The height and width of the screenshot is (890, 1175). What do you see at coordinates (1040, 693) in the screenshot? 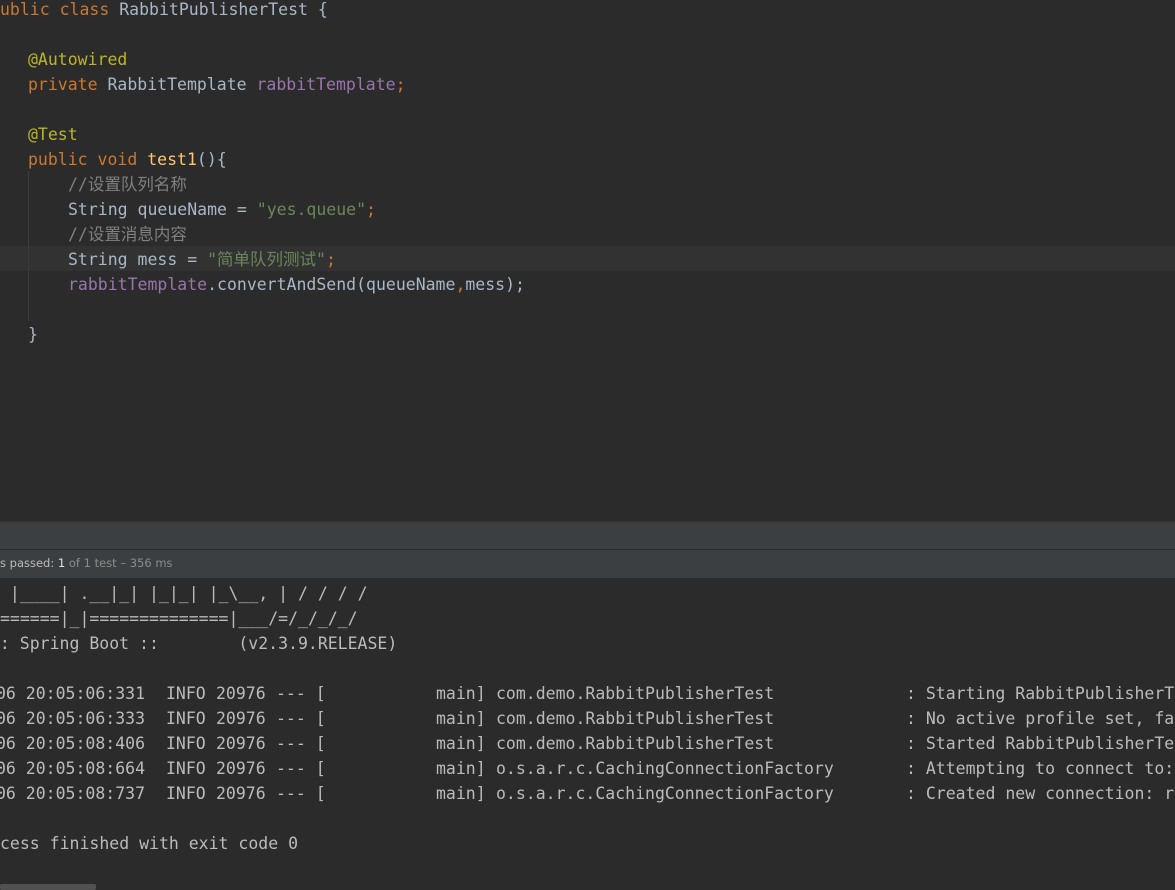
I see `log-message: : Starting RabbitPublisherT` at bounding box center [1040, 693].